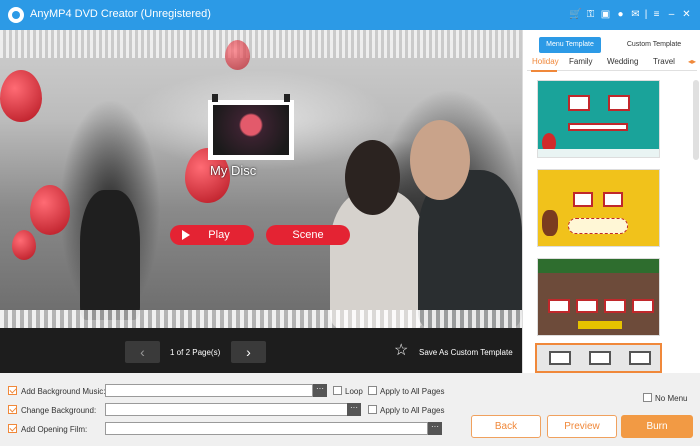  Describe the element at coordinates (657, 426) in the screenshot. I see `burn-button: Burn` at that location.